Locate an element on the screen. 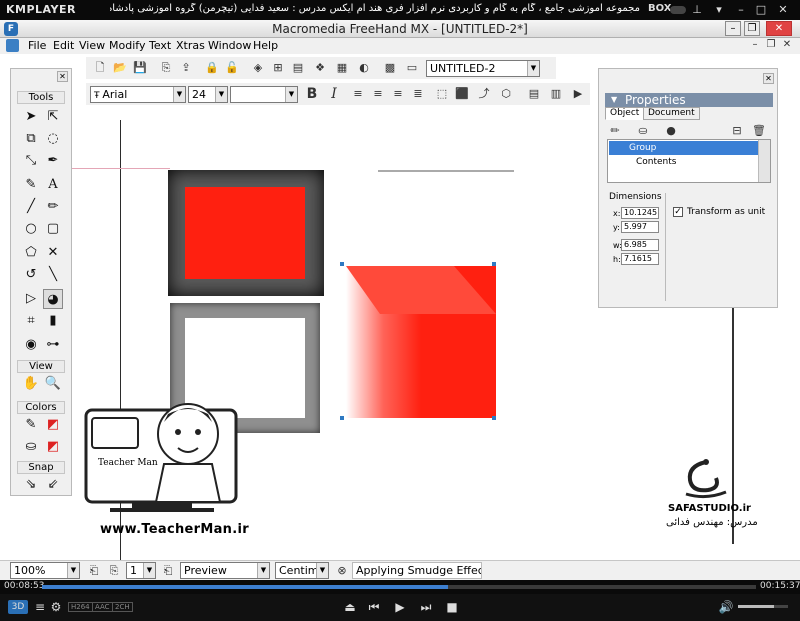  minimize-icon: – is located at coordinates (741, 9).